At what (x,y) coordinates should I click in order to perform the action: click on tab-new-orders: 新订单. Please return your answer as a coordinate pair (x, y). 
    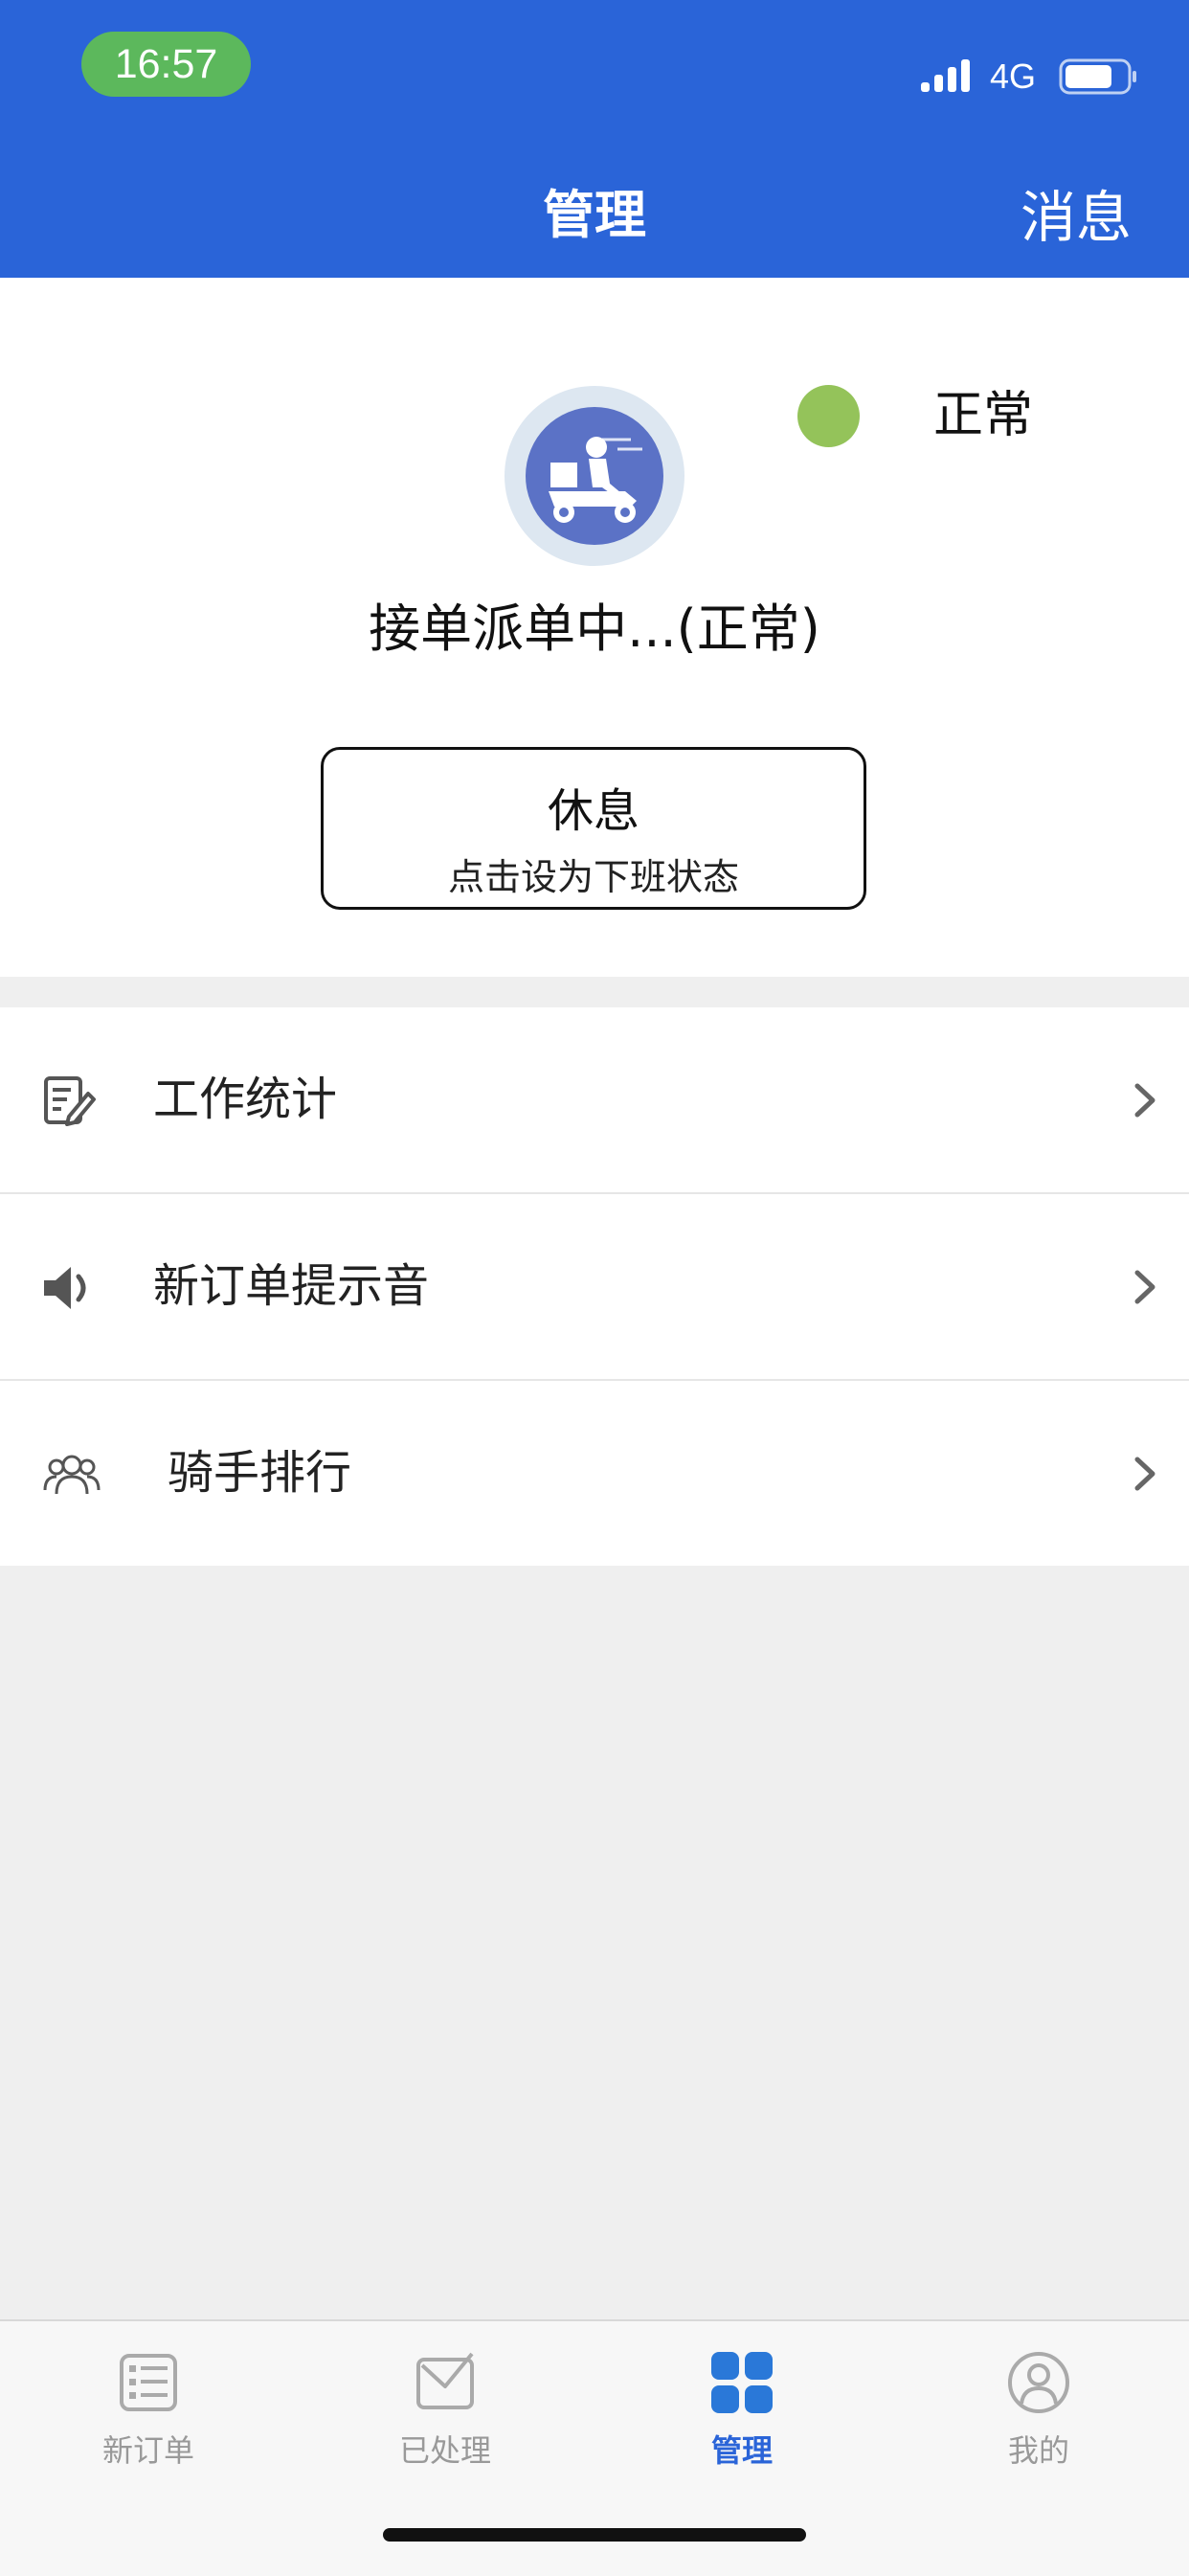
    Looking at the image, I should click on (148, 2412).